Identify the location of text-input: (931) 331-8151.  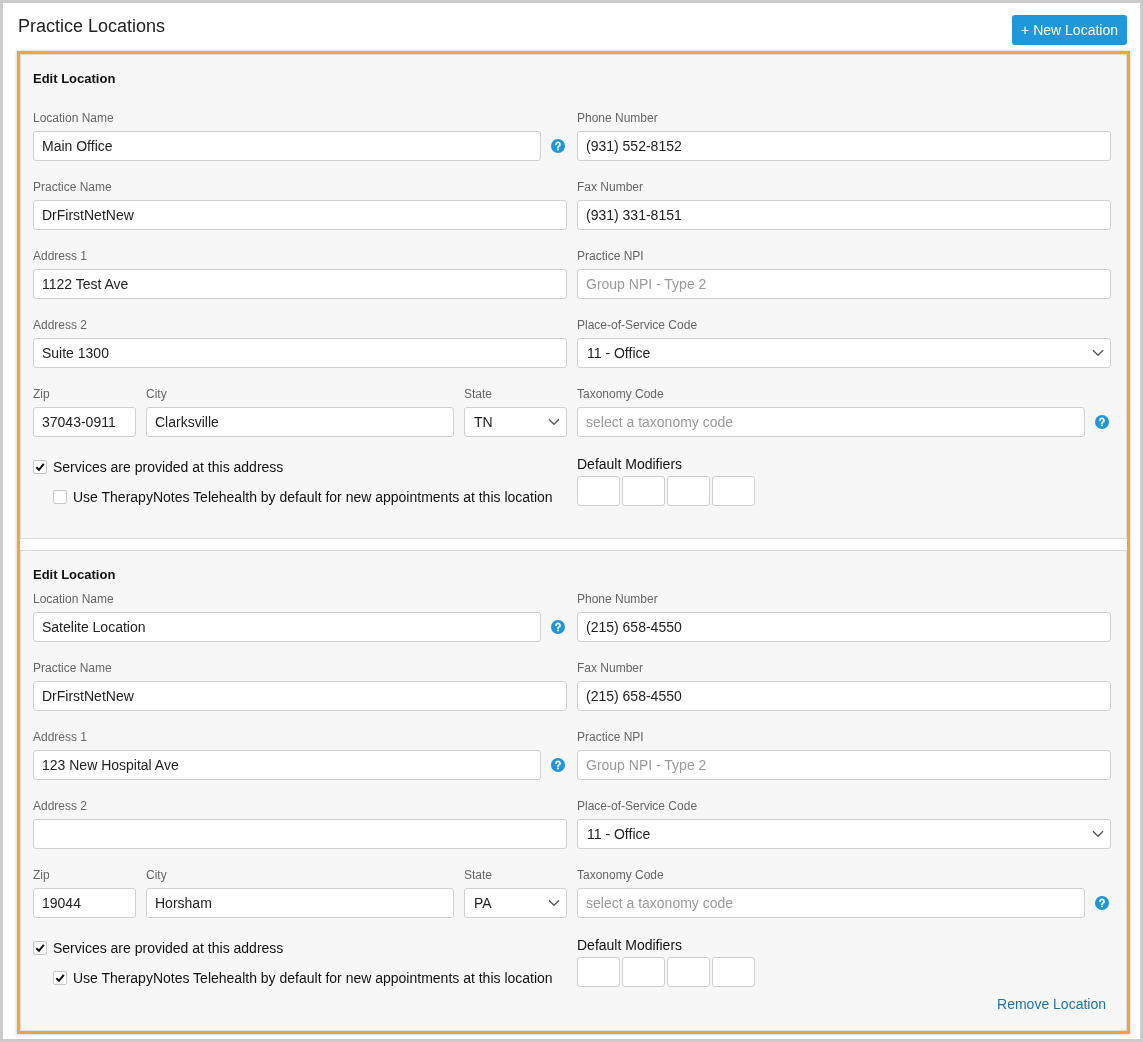
(844, 215).